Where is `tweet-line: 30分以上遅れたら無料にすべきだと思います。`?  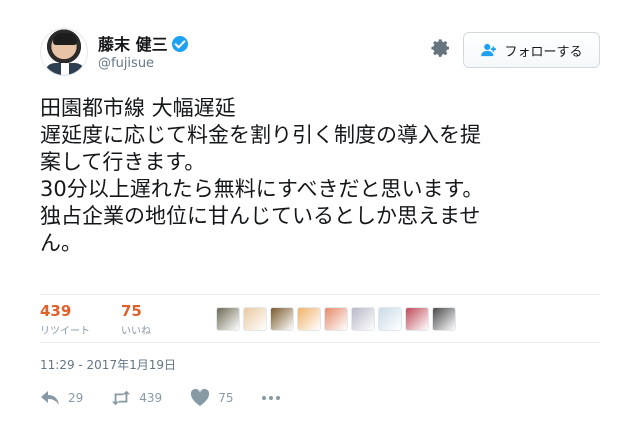 tweet-line: 30分以上遅れたら無料にすべきだと思います。 is located at coordinates (262, 189).